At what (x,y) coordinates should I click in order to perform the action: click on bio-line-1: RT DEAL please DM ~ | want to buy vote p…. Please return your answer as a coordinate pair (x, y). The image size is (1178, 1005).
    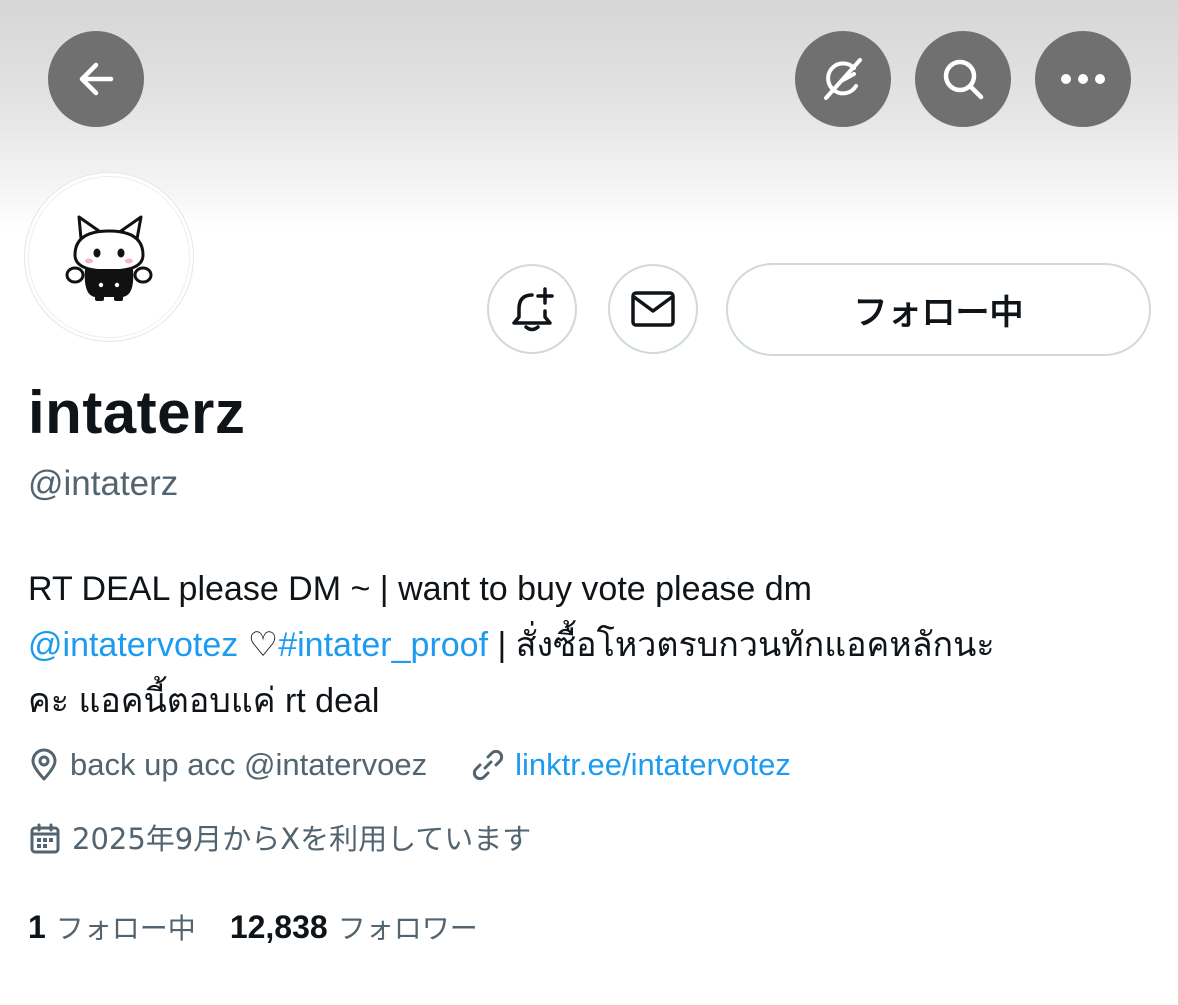
    Looking at the image, I should click on (420, 589).